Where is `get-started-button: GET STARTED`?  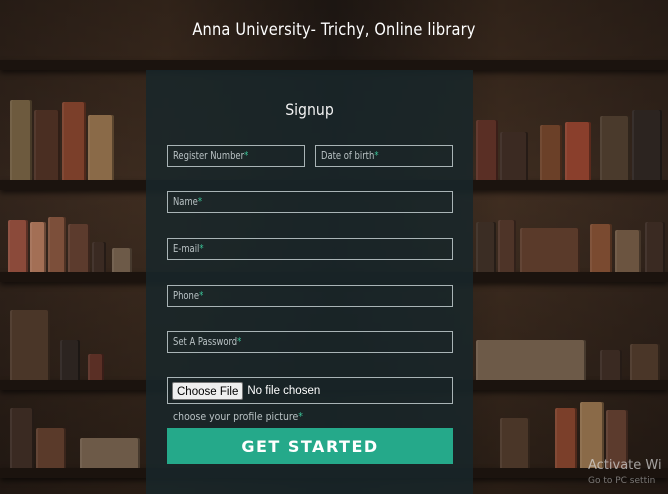 get-started-button: GET STARTED is located at coordinates (310, 446).